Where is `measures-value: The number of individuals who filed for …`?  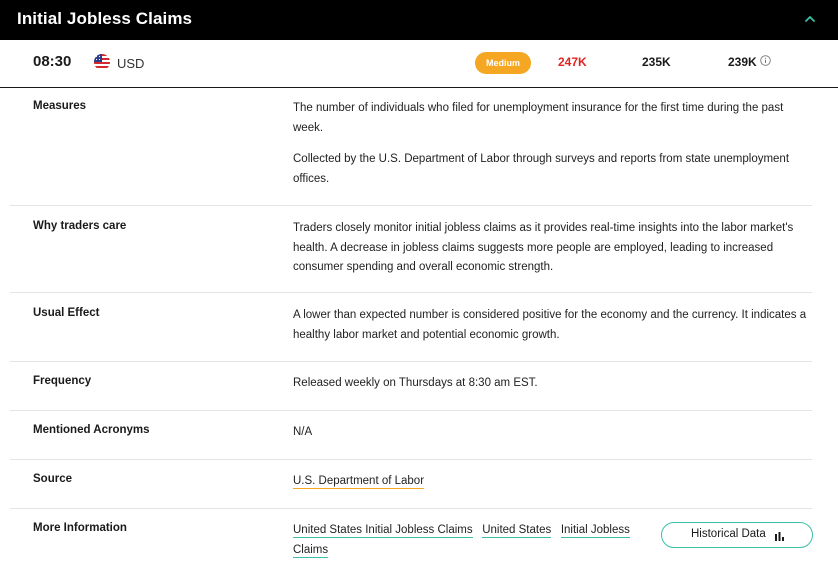
measures-value: The number of individuals who filed for … is located at coordinates (553, 144).